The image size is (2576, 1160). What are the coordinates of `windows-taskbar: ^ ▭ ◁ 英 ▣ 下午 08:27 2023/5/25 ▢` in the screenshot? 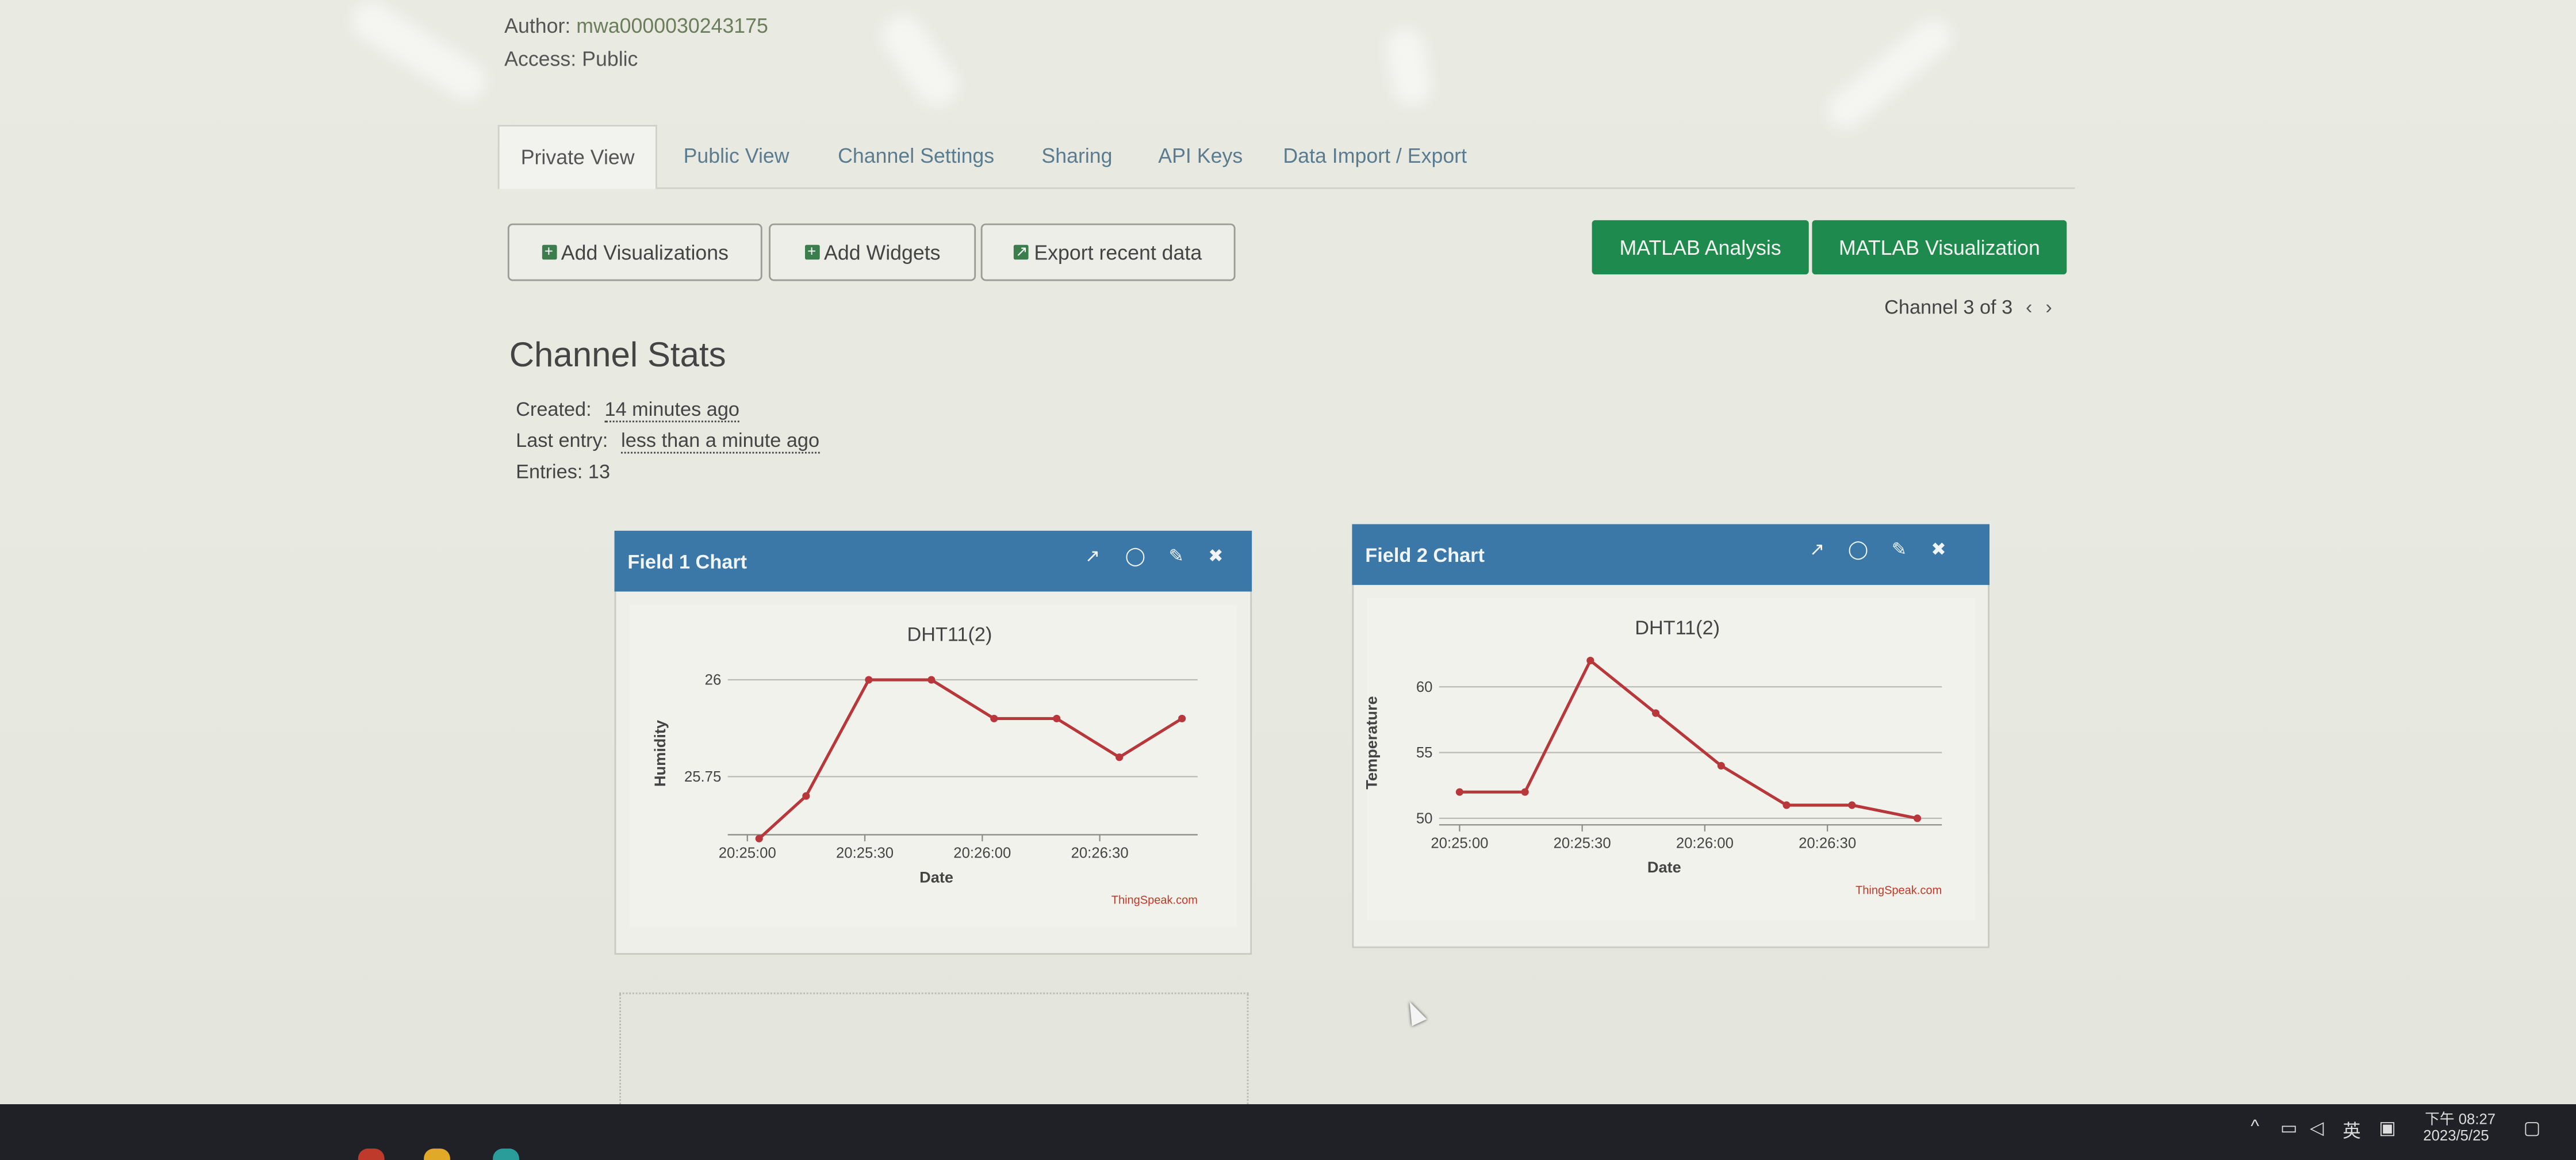 It's located at (1288, 1132).